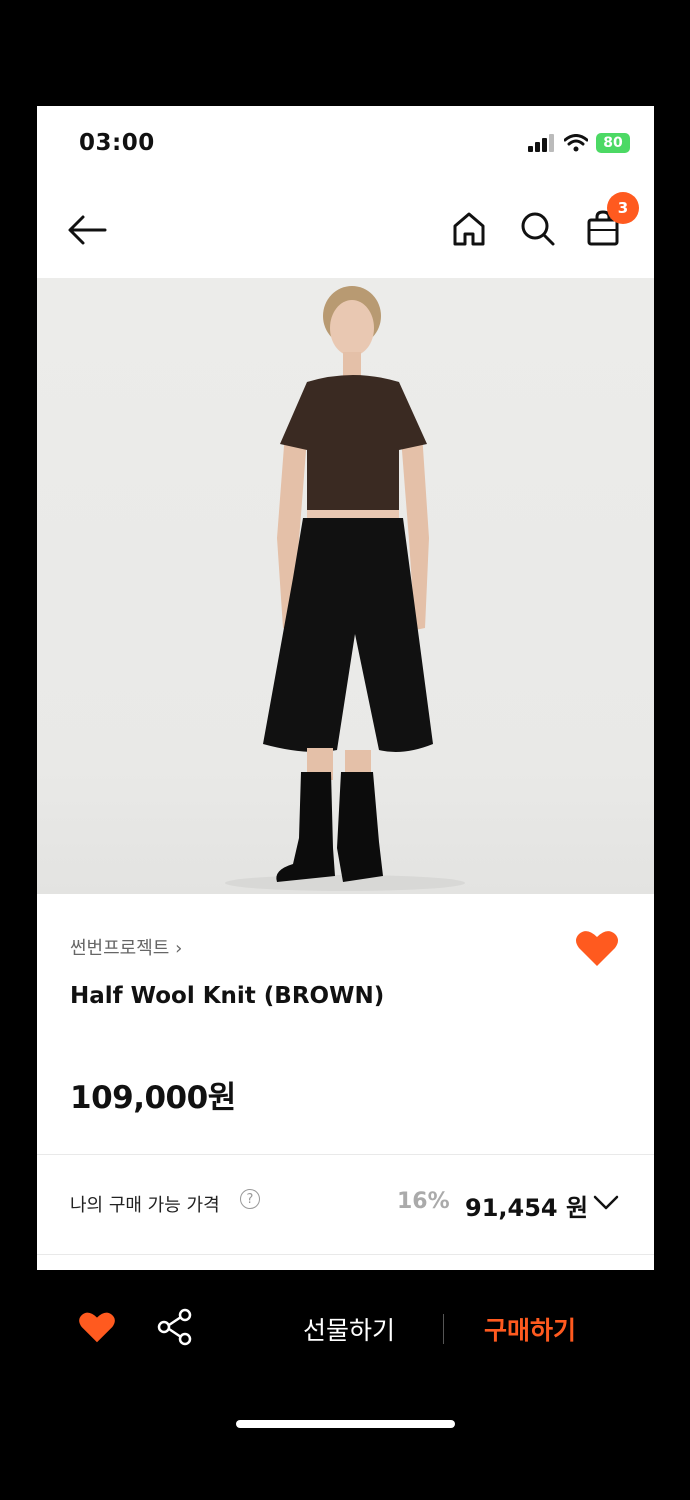 The height and width of the screenshot is (1500, 690). What do you see at coordinates (145, 1205) in the screenshot?
I see `my-price-label: 나의 구매 가능 가격` at bounding box center [145, 1205].